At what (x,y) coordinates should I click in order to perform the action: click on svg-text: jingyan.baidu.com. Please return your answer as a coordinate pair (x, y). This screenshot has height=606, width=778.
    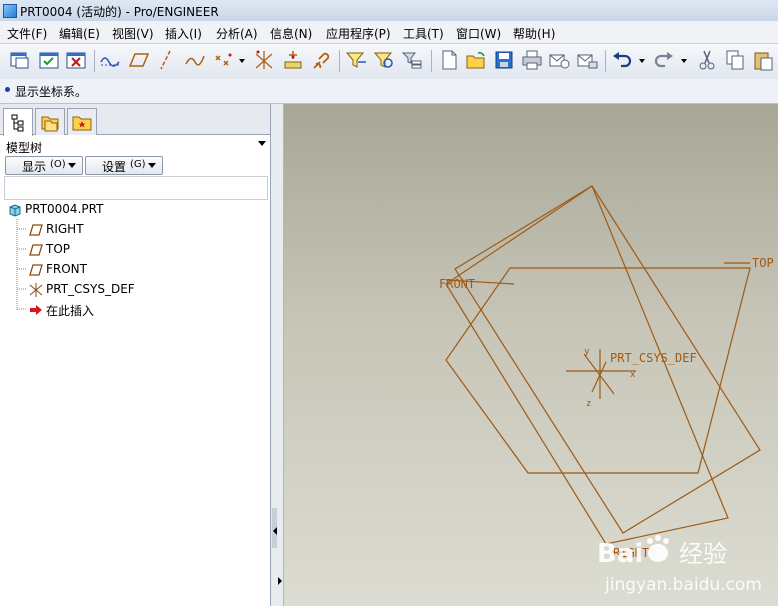
    Looking at the image, I should click on (683, 585).